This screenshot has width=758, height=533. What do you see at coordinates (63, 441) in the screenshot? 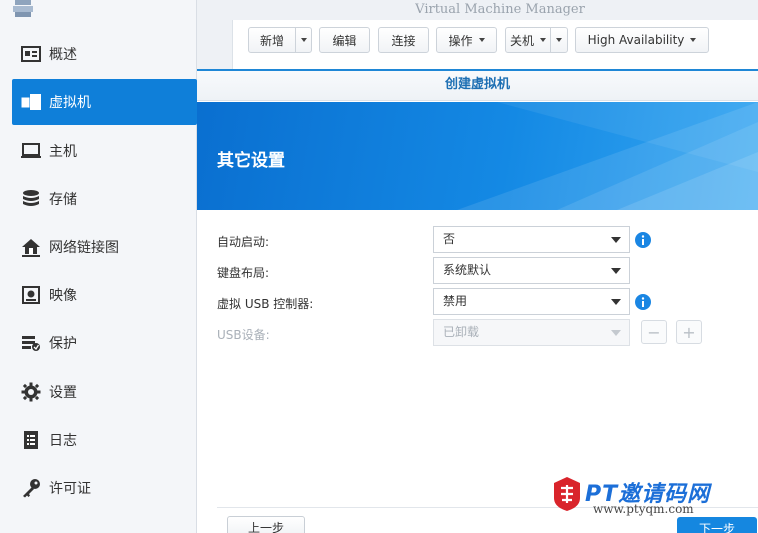
I see `sidebar-item-label: 日志` at bounding box center [63, 441].